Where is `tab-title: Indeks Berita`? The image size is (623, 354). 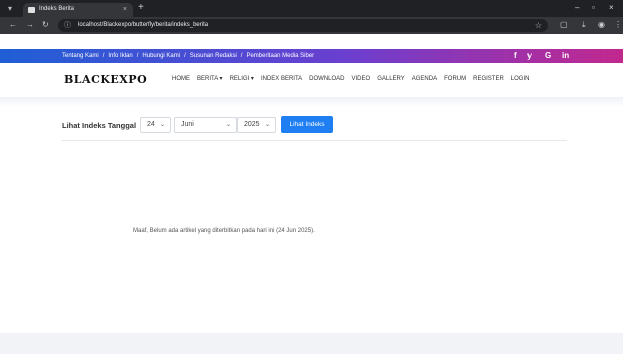
tab-title: Indeks Berita is located at coordinates (57, 9).